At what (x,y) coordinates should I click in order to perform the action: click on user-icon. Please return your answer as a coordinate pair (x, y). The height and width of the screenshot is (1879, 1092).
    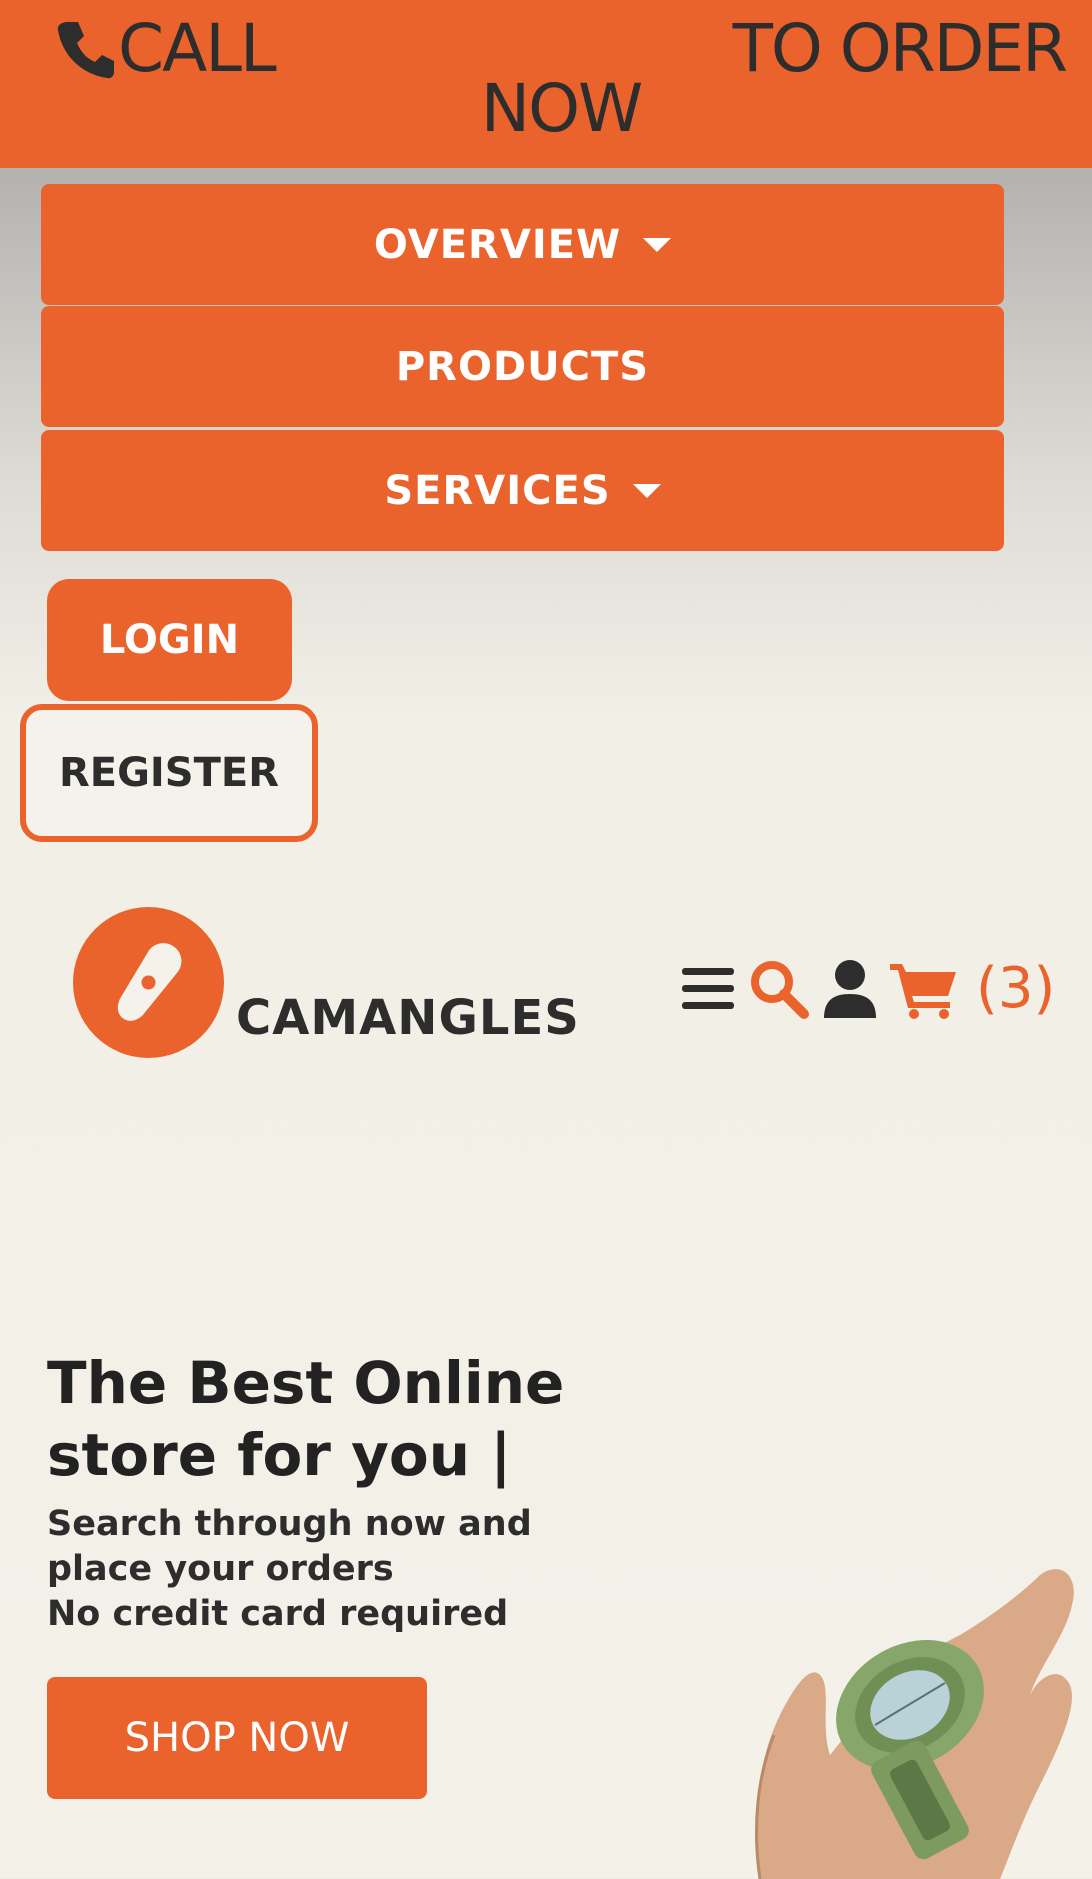
    Looking at the image, I should click on (850, 989).